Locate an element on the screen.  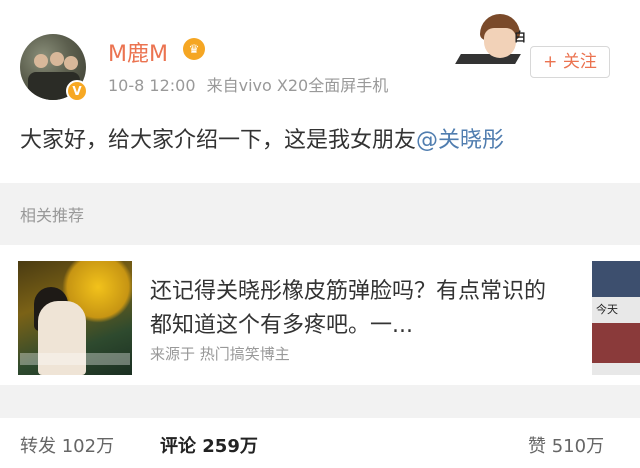
like-button: 赞 510万 is located at coordinates (566, 445).